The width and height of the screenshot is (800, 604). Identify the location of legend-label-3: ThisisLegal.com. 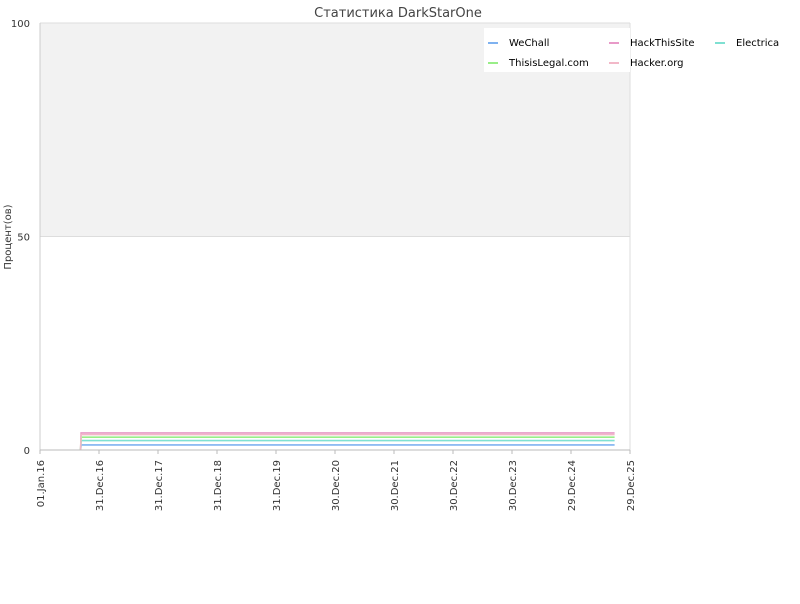
(548, 63).